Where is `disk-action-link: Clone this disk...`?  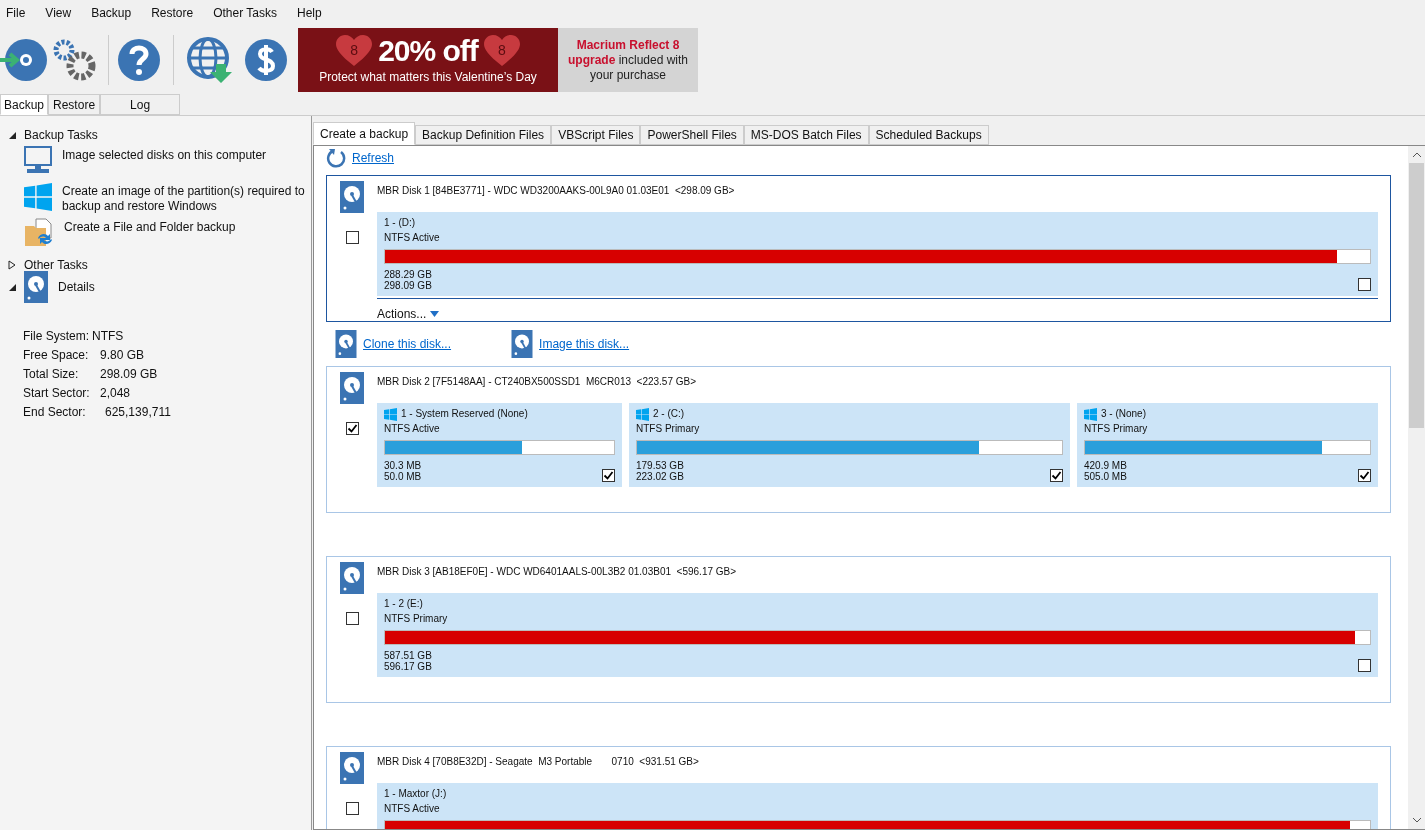 disk-action-link: Clone this disk... is located at coordinates (407, 344).